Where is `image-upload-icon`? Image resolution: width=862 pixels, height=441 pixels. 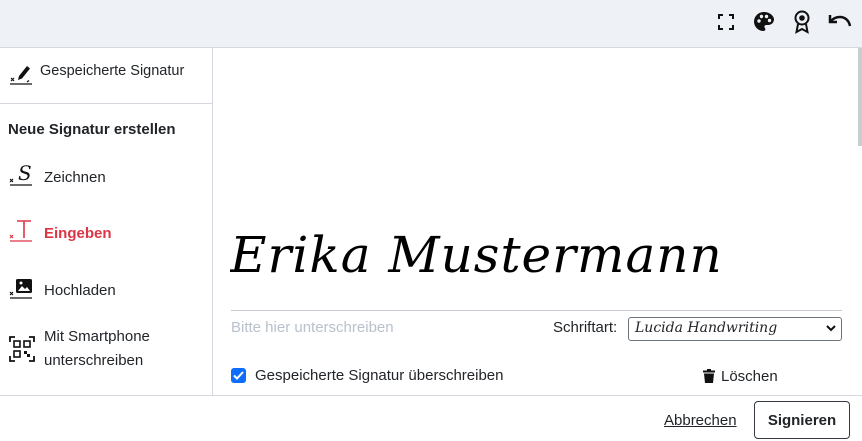
image-upload-icon is located at coordinates (21, 290).